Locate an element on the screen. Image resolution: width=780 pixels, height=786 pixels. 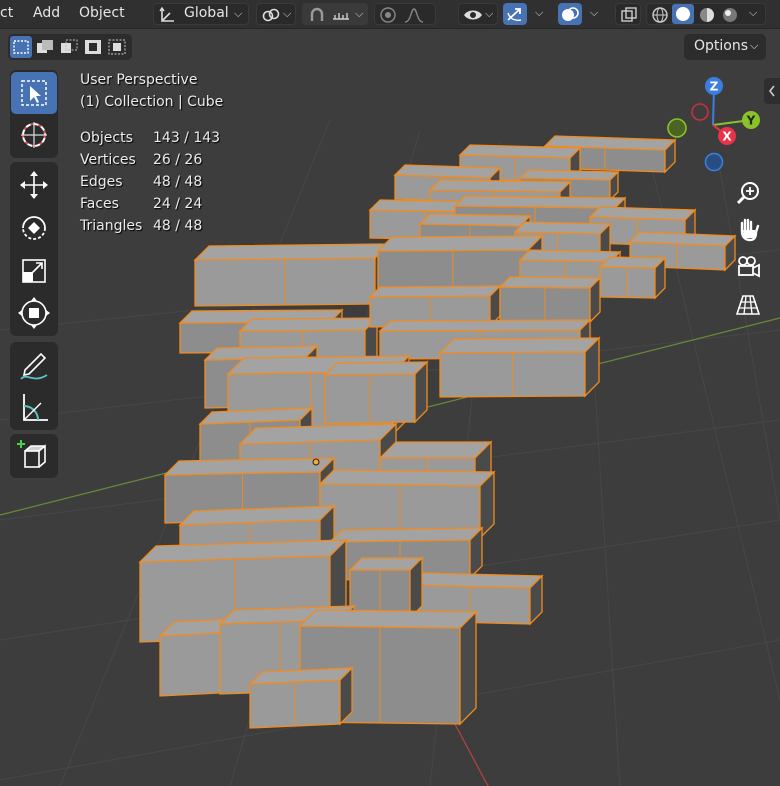
neg-x-axis-ball is located at coordinates (700, 112).